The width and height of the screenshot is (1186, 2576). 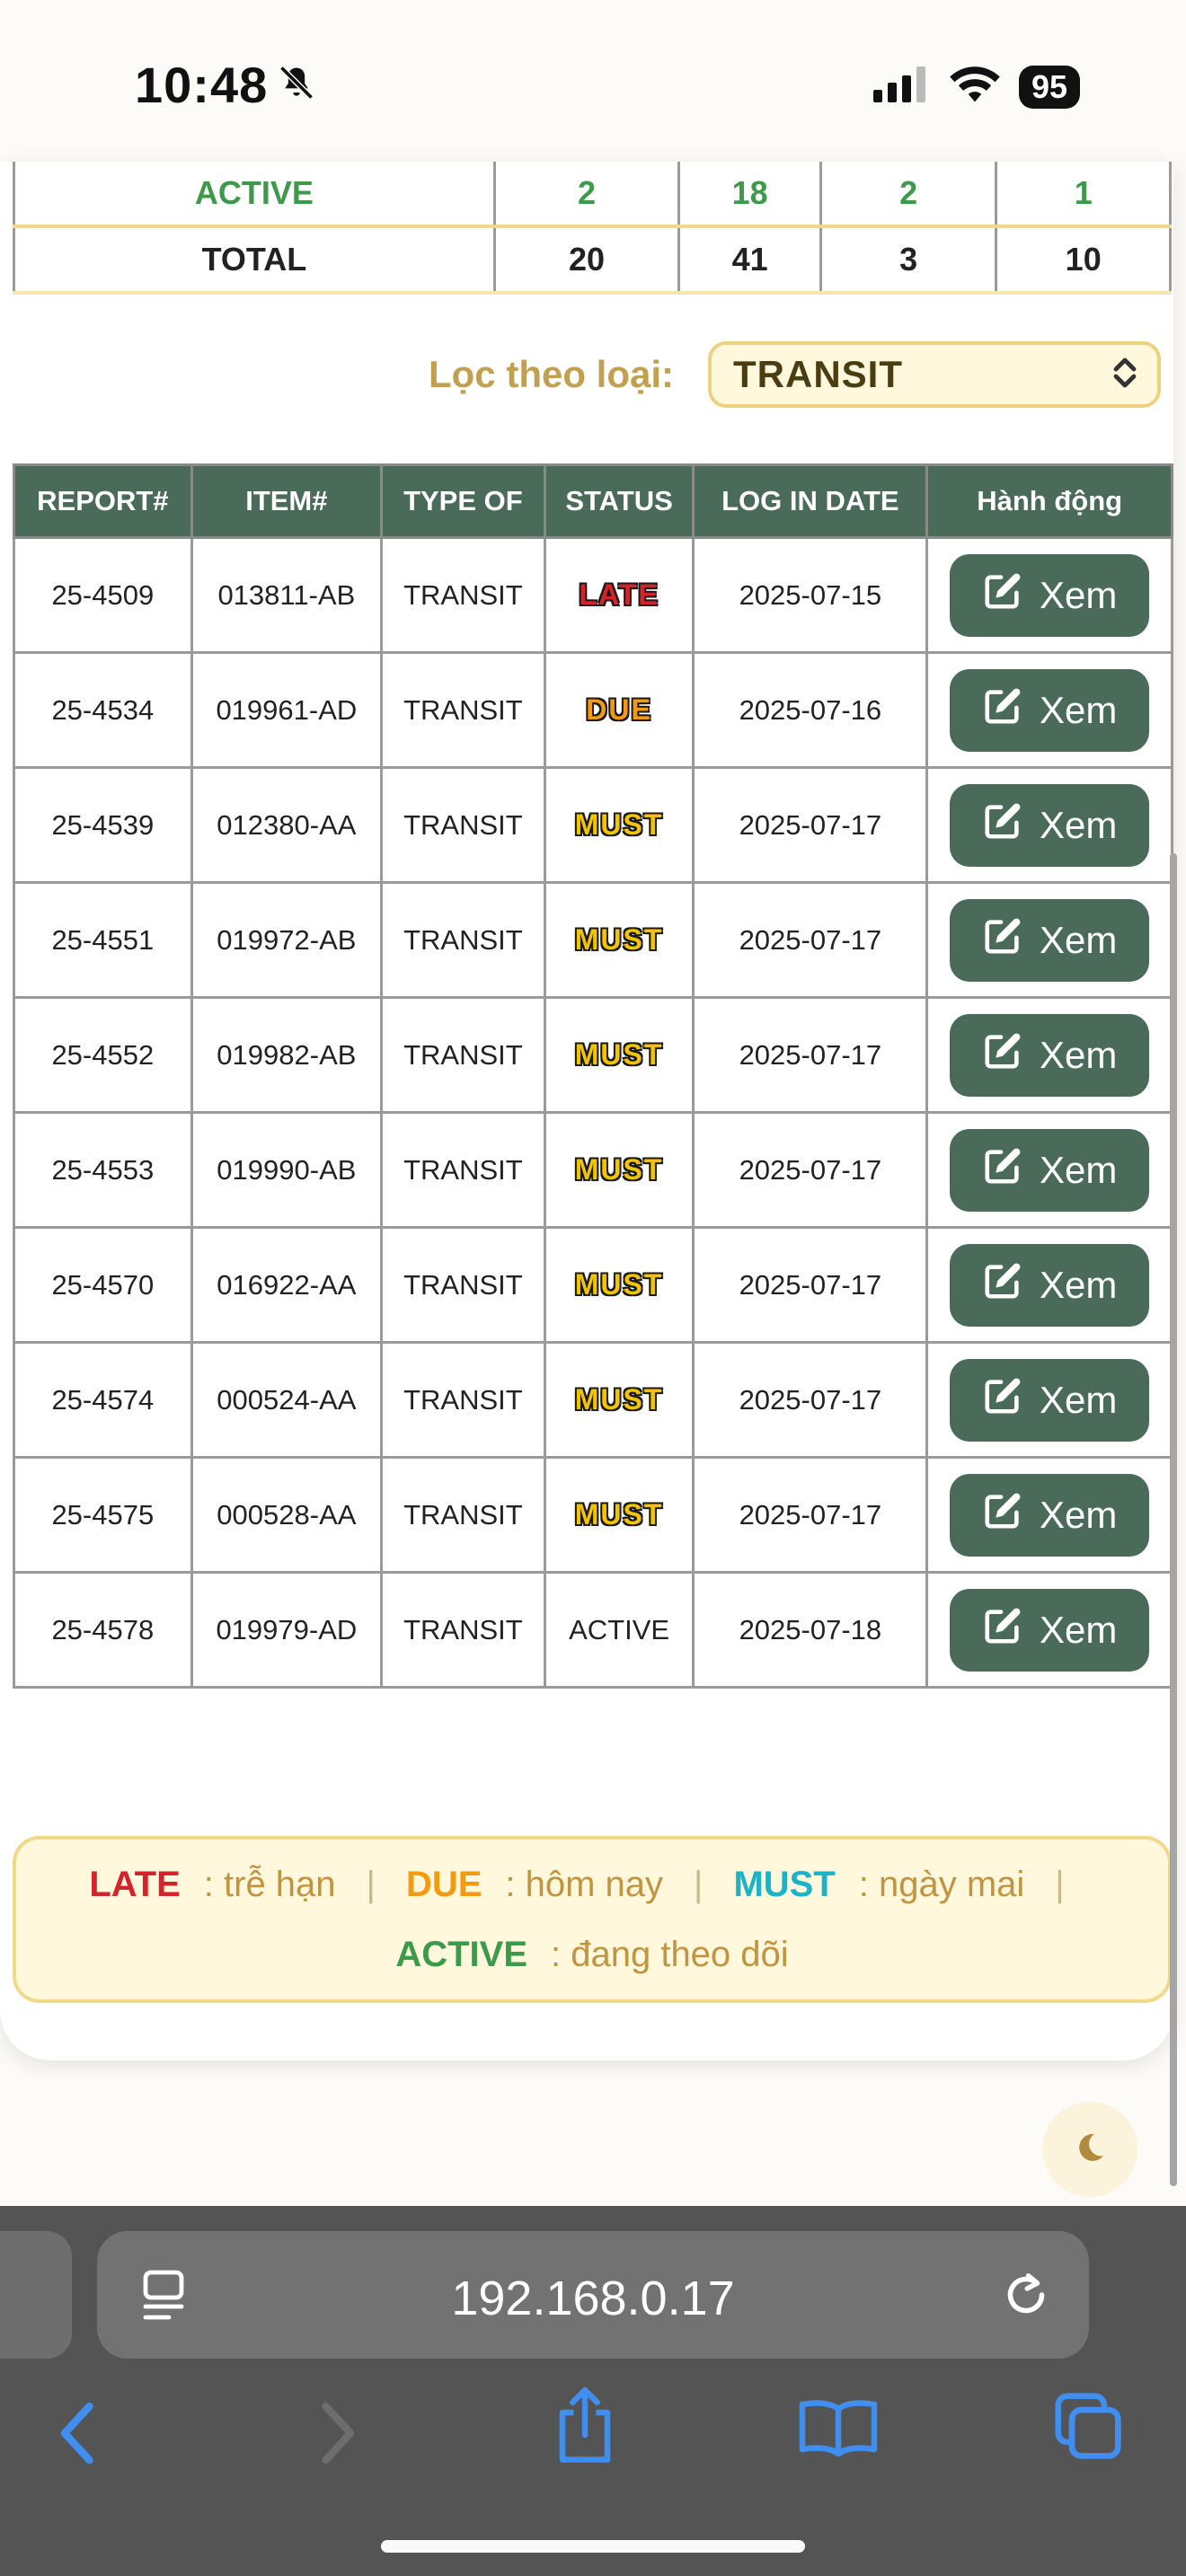 What do you see at coordinates (1083, 195) in the screenshot?
I see `summary-cell: 1` at bounding box center [1083, 195].